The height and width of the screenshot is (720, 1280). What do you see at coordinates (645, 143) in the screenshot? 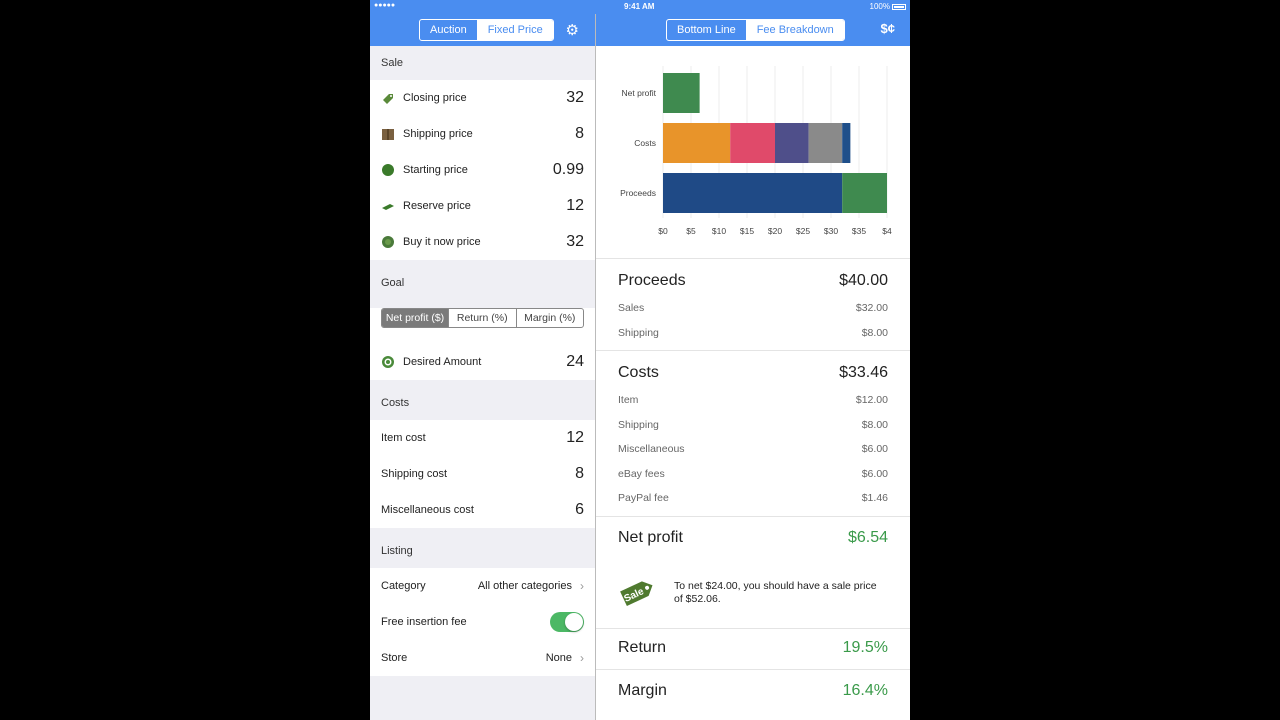
I see `category-label: Costs` at bounding box center [645, 143].